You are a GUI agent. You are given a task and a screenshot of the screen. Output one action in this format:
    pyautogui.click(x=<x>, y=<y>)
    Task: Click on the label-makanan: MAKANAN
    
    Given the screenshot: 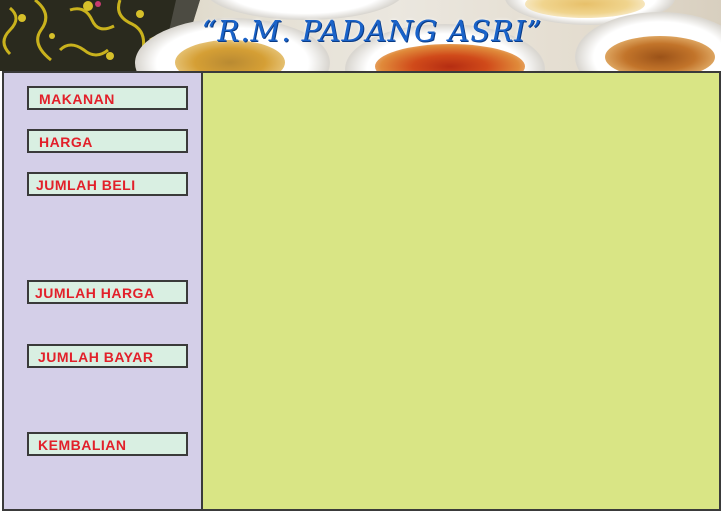 What is the action you would take?
    pyautogui.click(x=107, y=98)
    